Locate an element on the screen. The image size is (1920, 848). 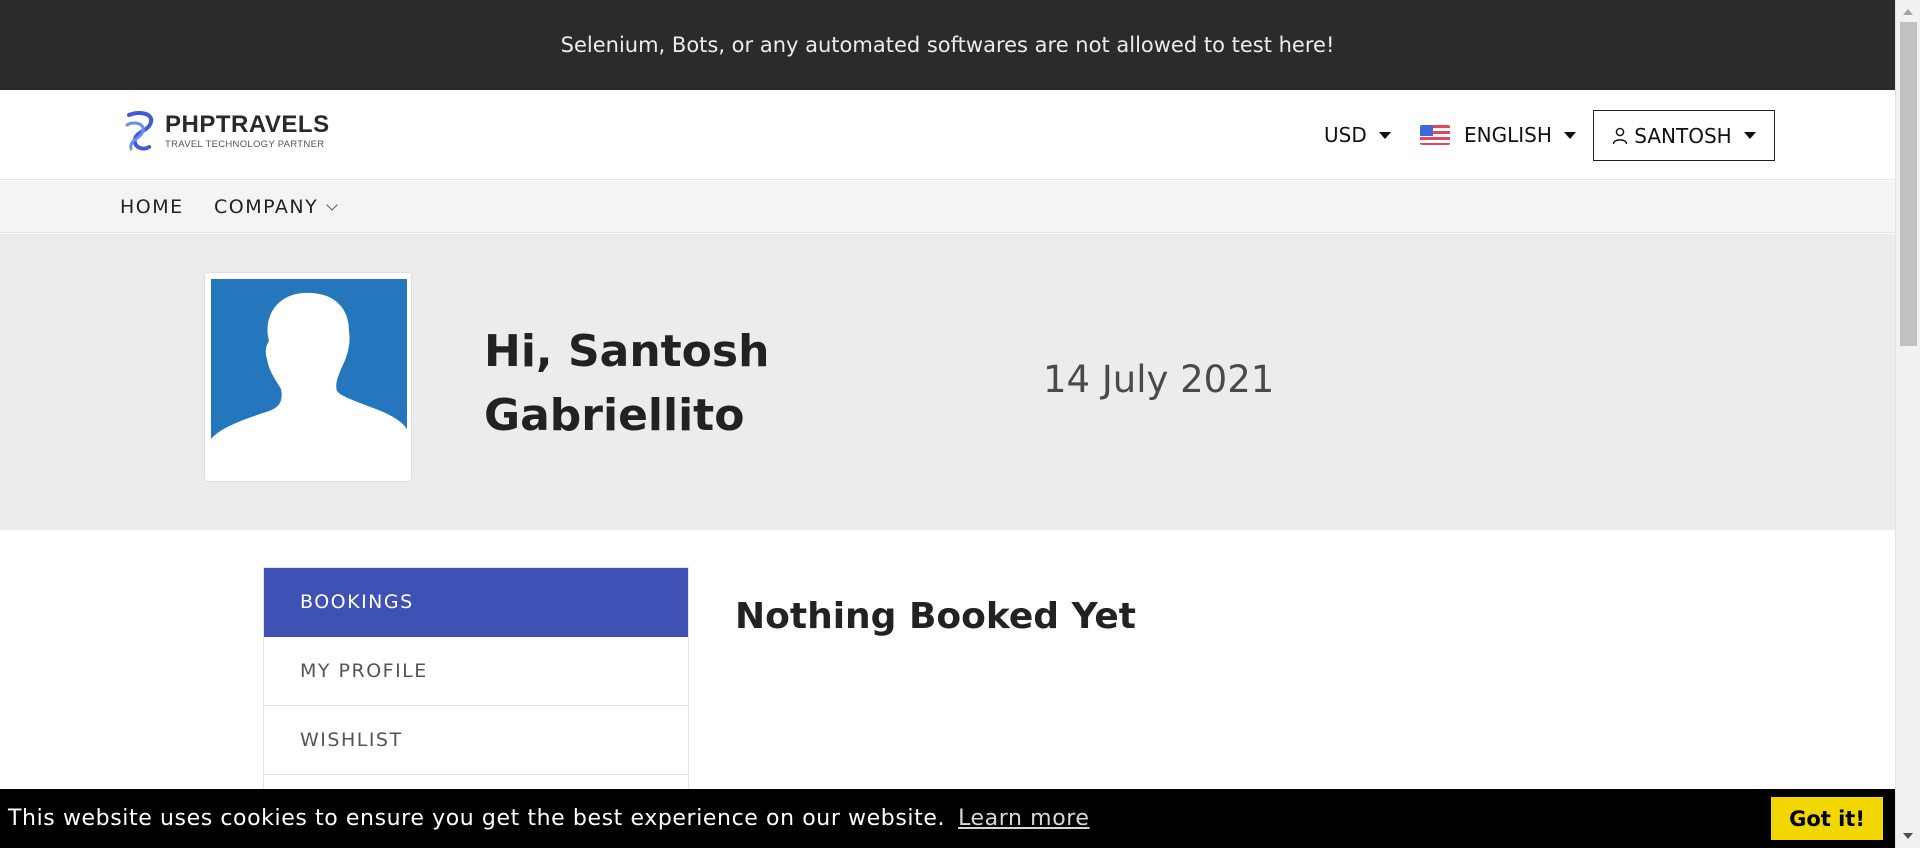
empty-bookings-title: Nothing Booked Yet is located at coordinates (935, 616).